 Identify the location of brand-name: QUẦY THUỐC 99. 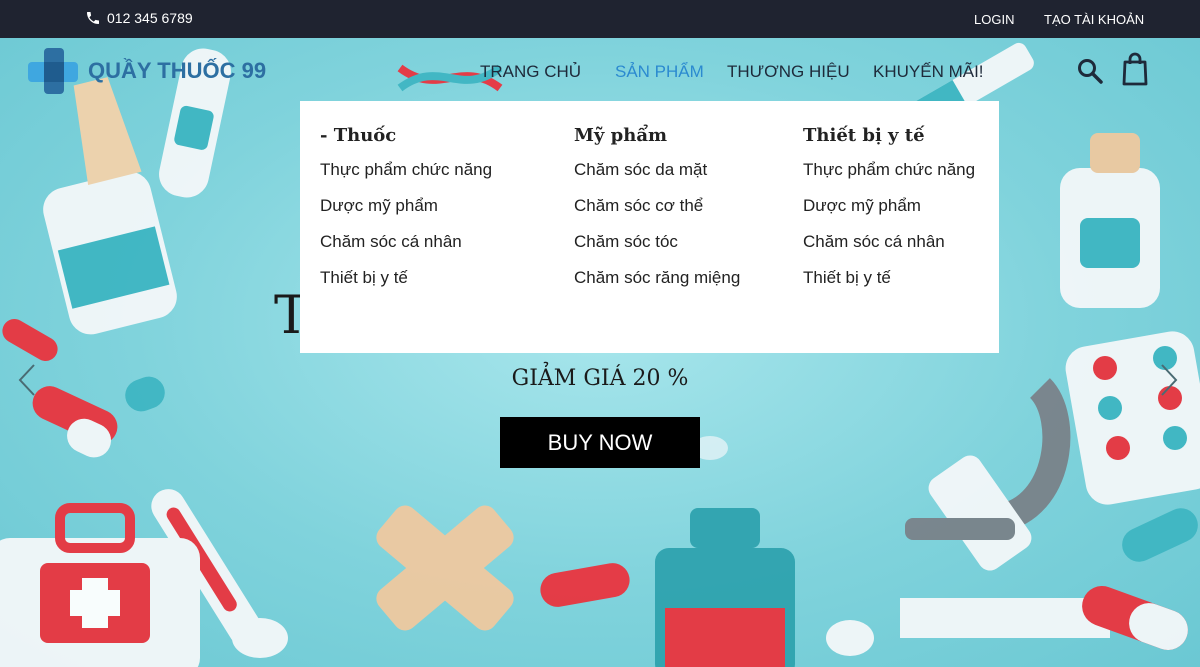
(177, 71).